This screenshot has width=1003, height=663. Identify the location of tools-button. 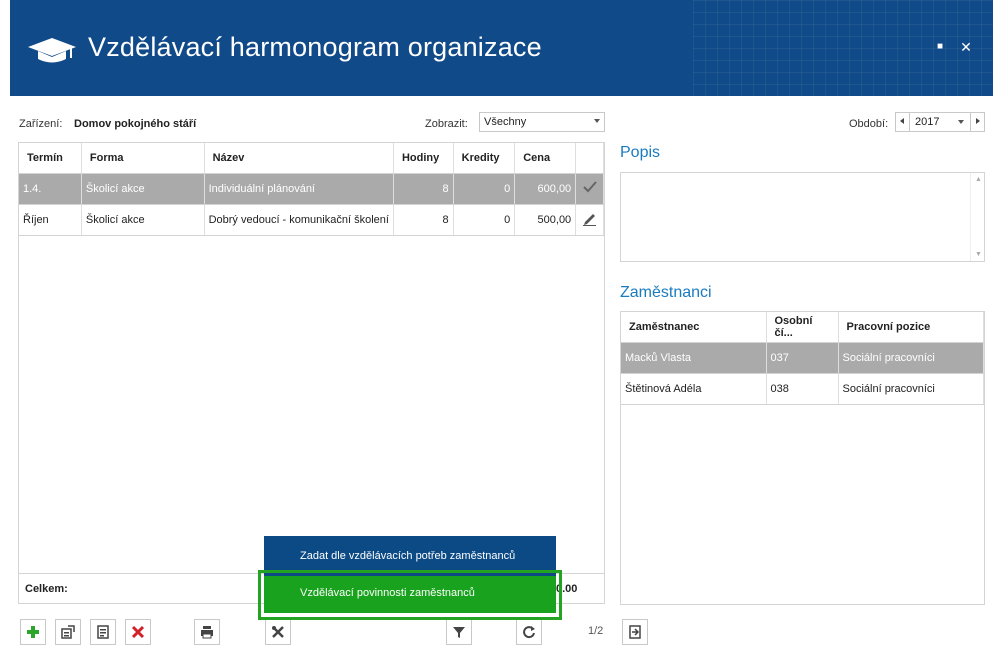
(278, 632).